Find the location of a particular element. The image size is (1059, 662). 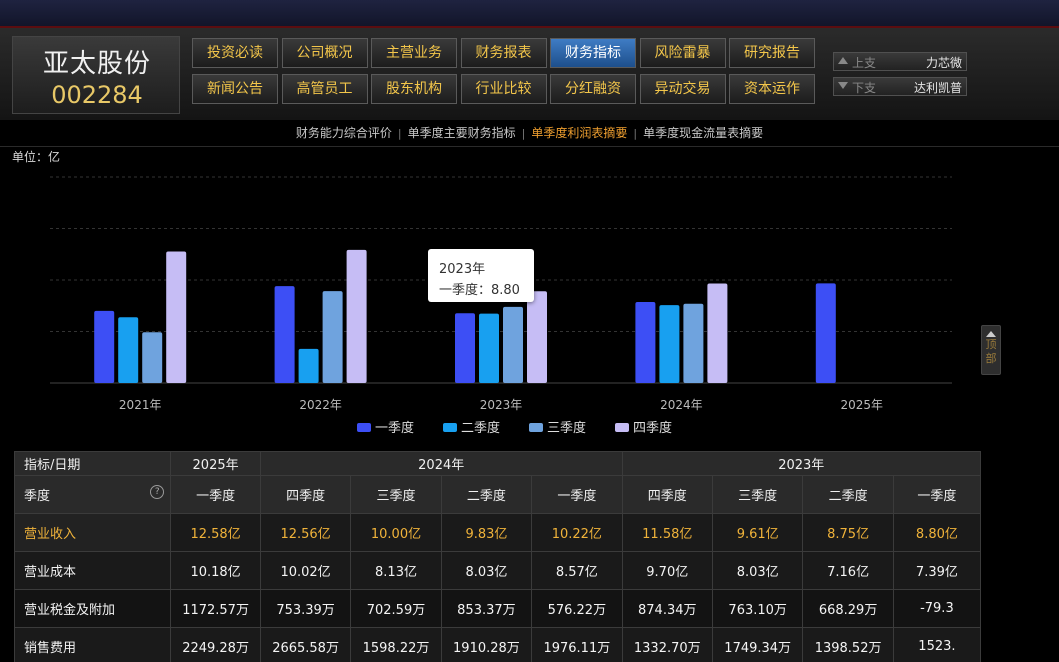

table-cell: 9.70亿 is located at coordinates (667, 570).